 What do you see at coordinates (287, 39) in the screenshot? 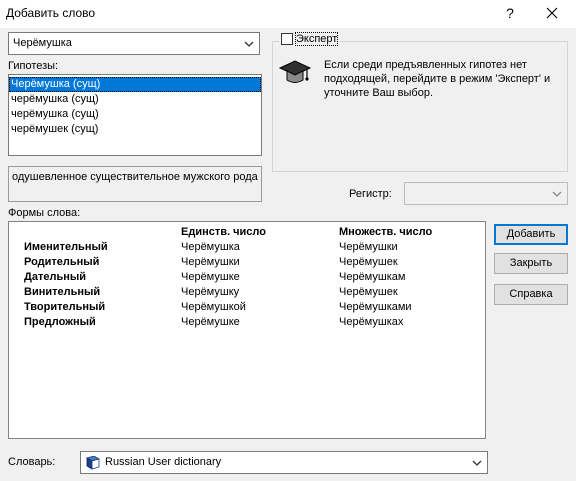
I see `expert-checkbox` at bounding box center [287, 39].